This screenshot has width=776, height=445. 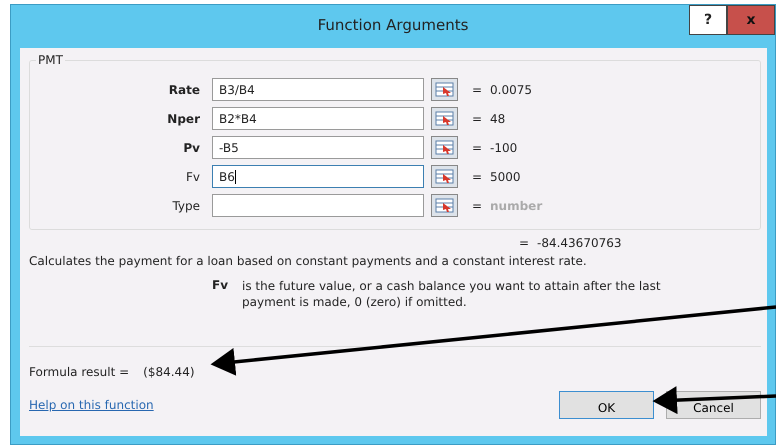 I want to click on argument-label: Fv, so click(x=192, y=177).